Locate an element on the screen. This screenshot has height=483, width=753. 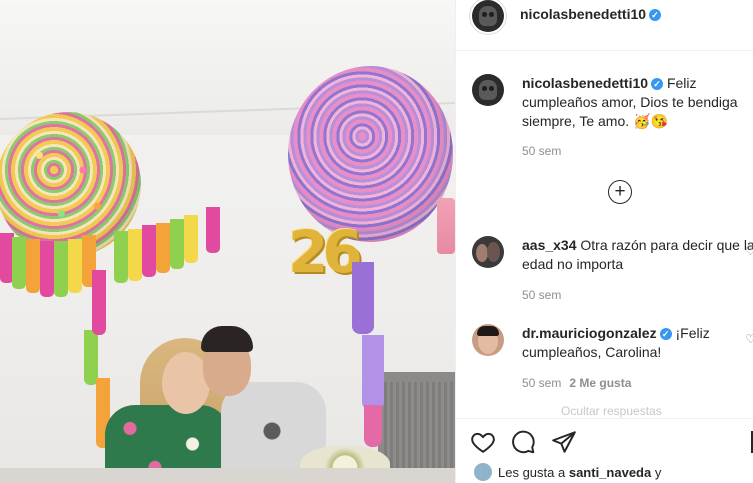
avatar-person is located at coordinates (493, 252).